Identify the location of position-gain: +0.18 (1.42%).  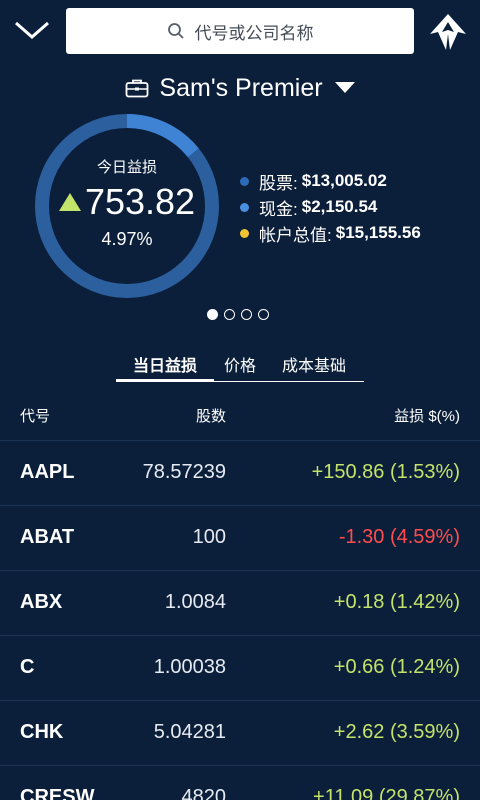
(396, 602).